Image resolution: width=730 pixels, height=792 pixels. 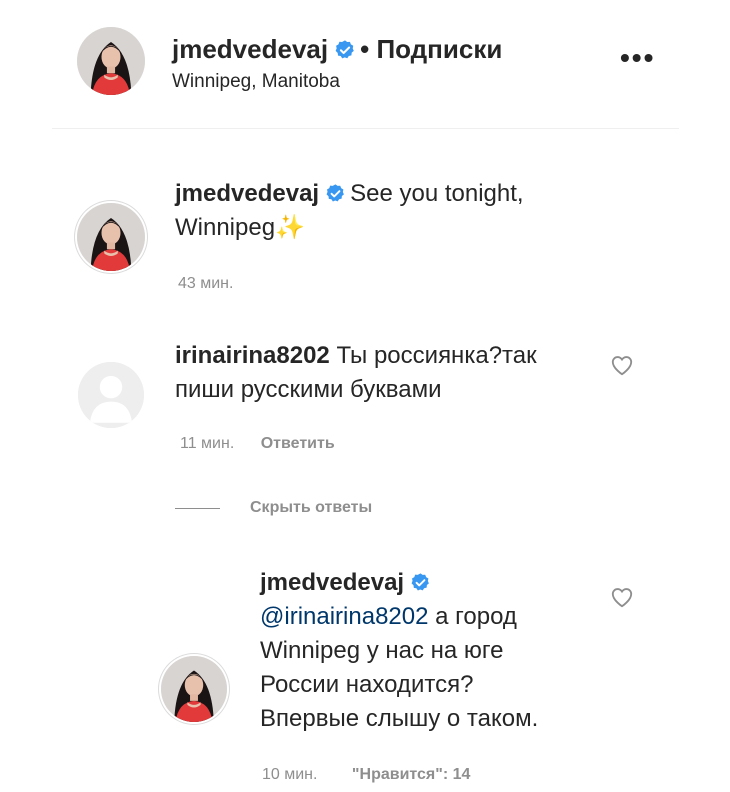 I want to click on following-button: Подписки, so click(x=439, y=49).